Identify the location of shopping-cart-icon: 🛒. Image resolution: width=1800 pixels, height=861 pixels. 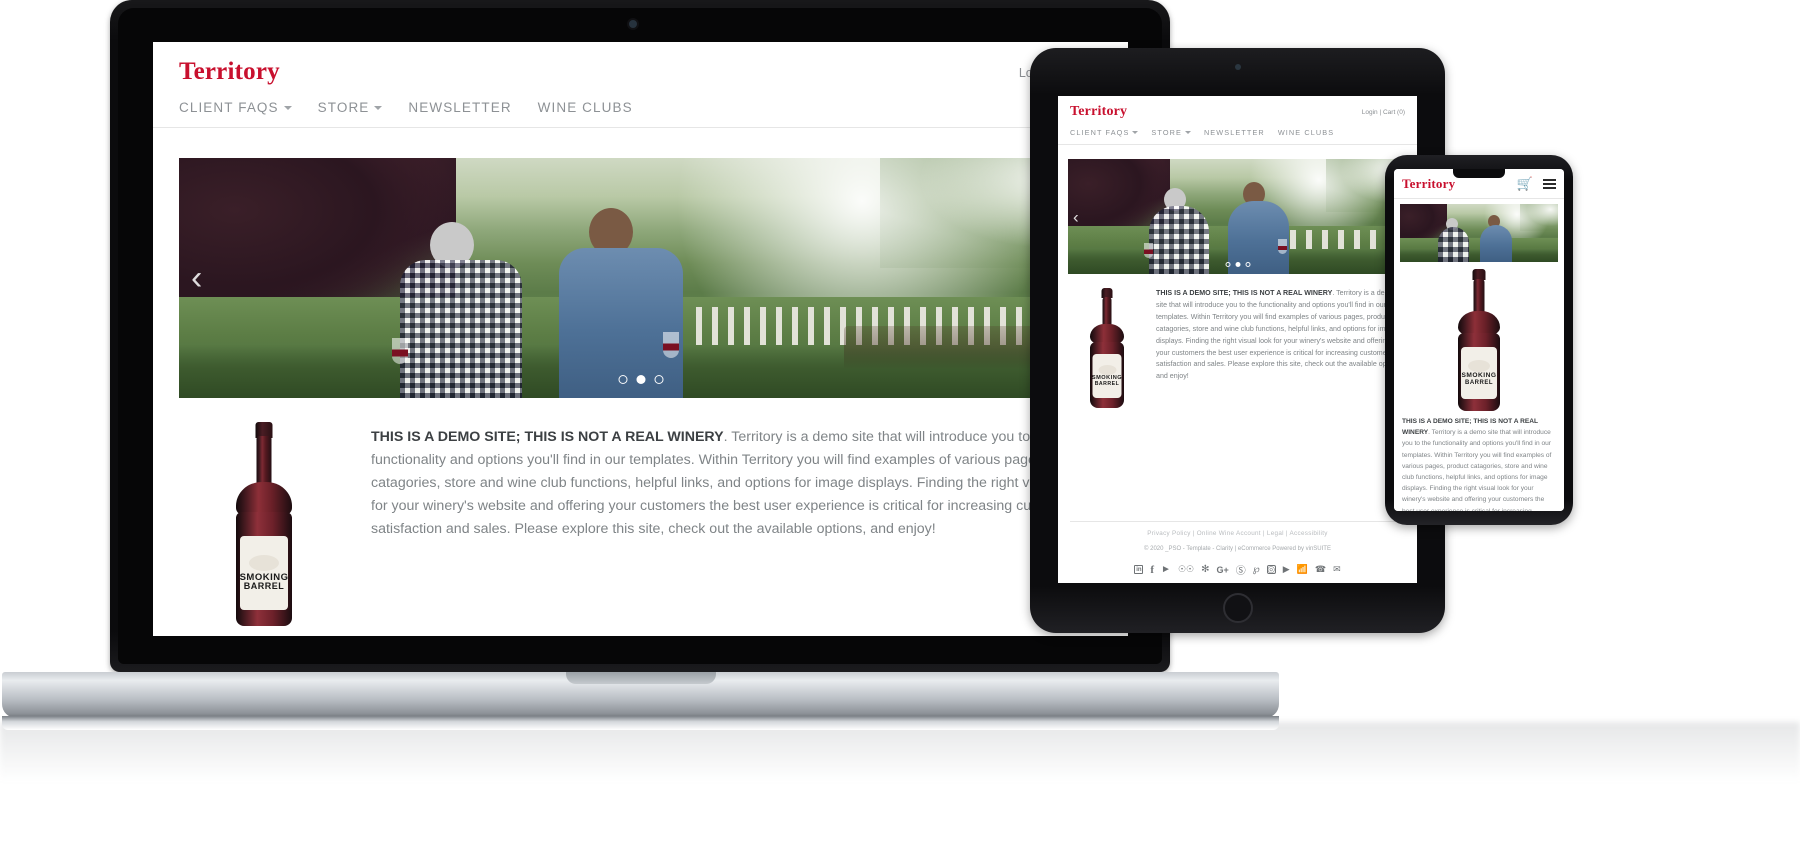
(1525, 184).